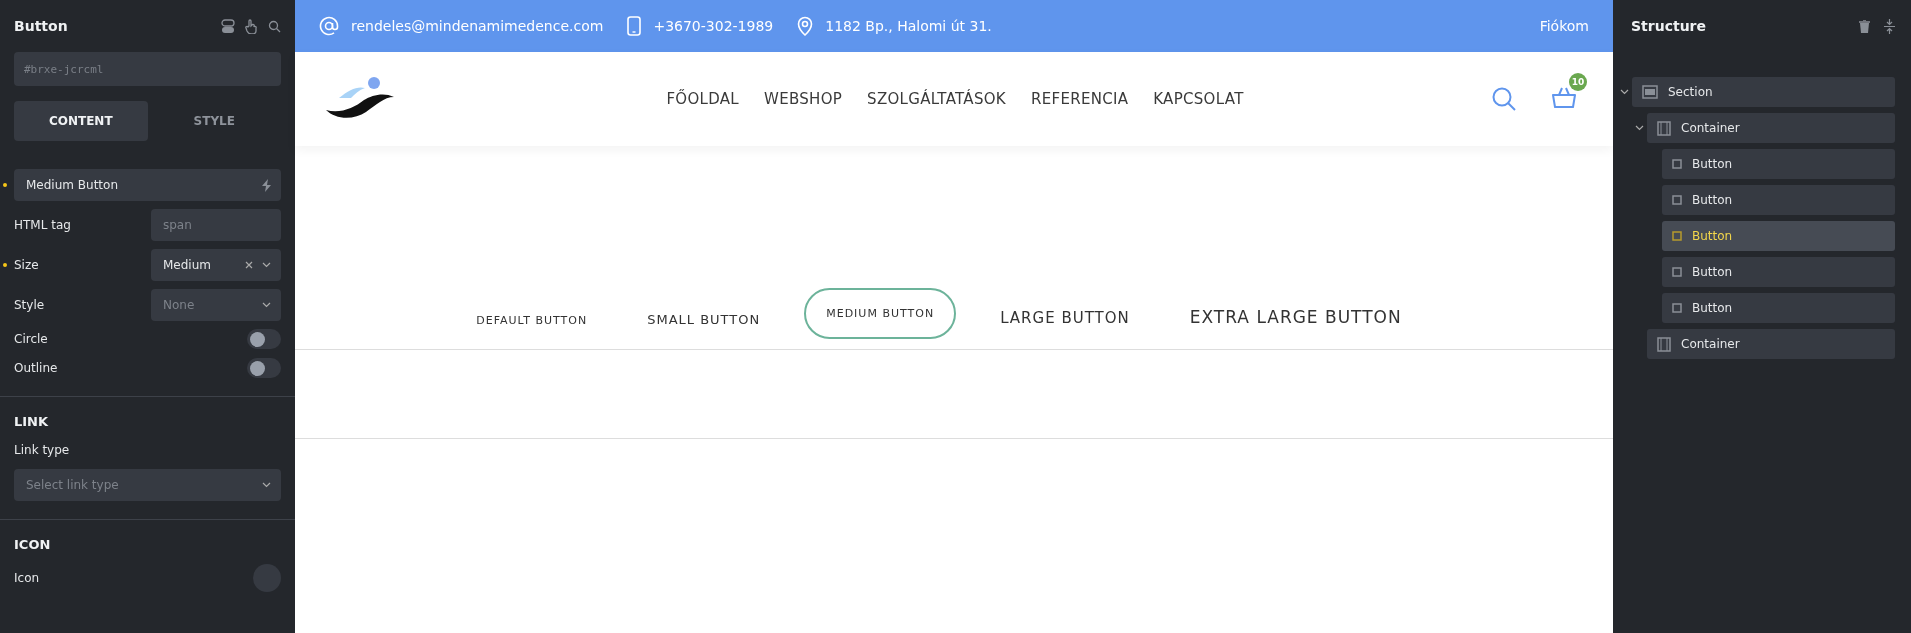  I want to click on panel-title: Structure, so click(1668, 26).